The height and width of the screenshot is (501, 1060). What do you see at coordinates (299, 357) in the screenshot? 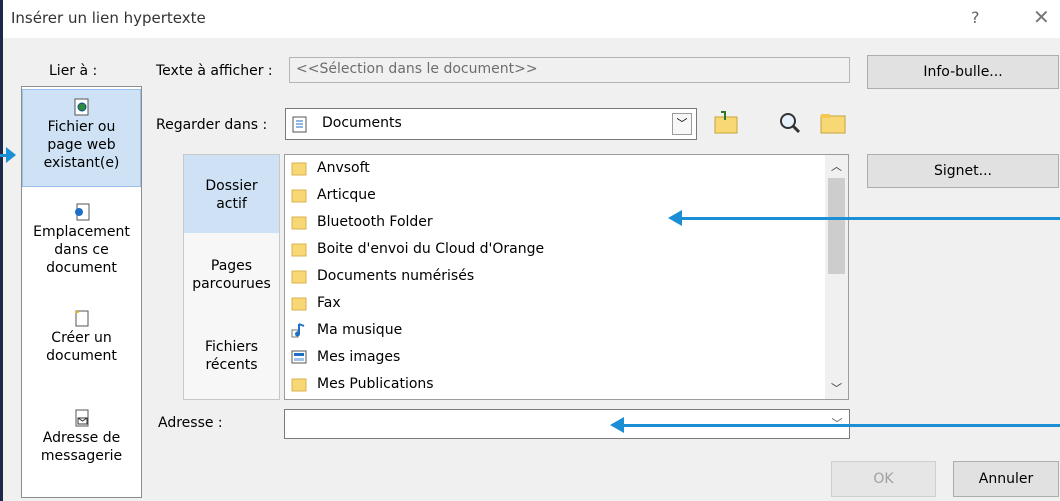
I see `pictures-folder-icon` at bounding box center [299, 357].